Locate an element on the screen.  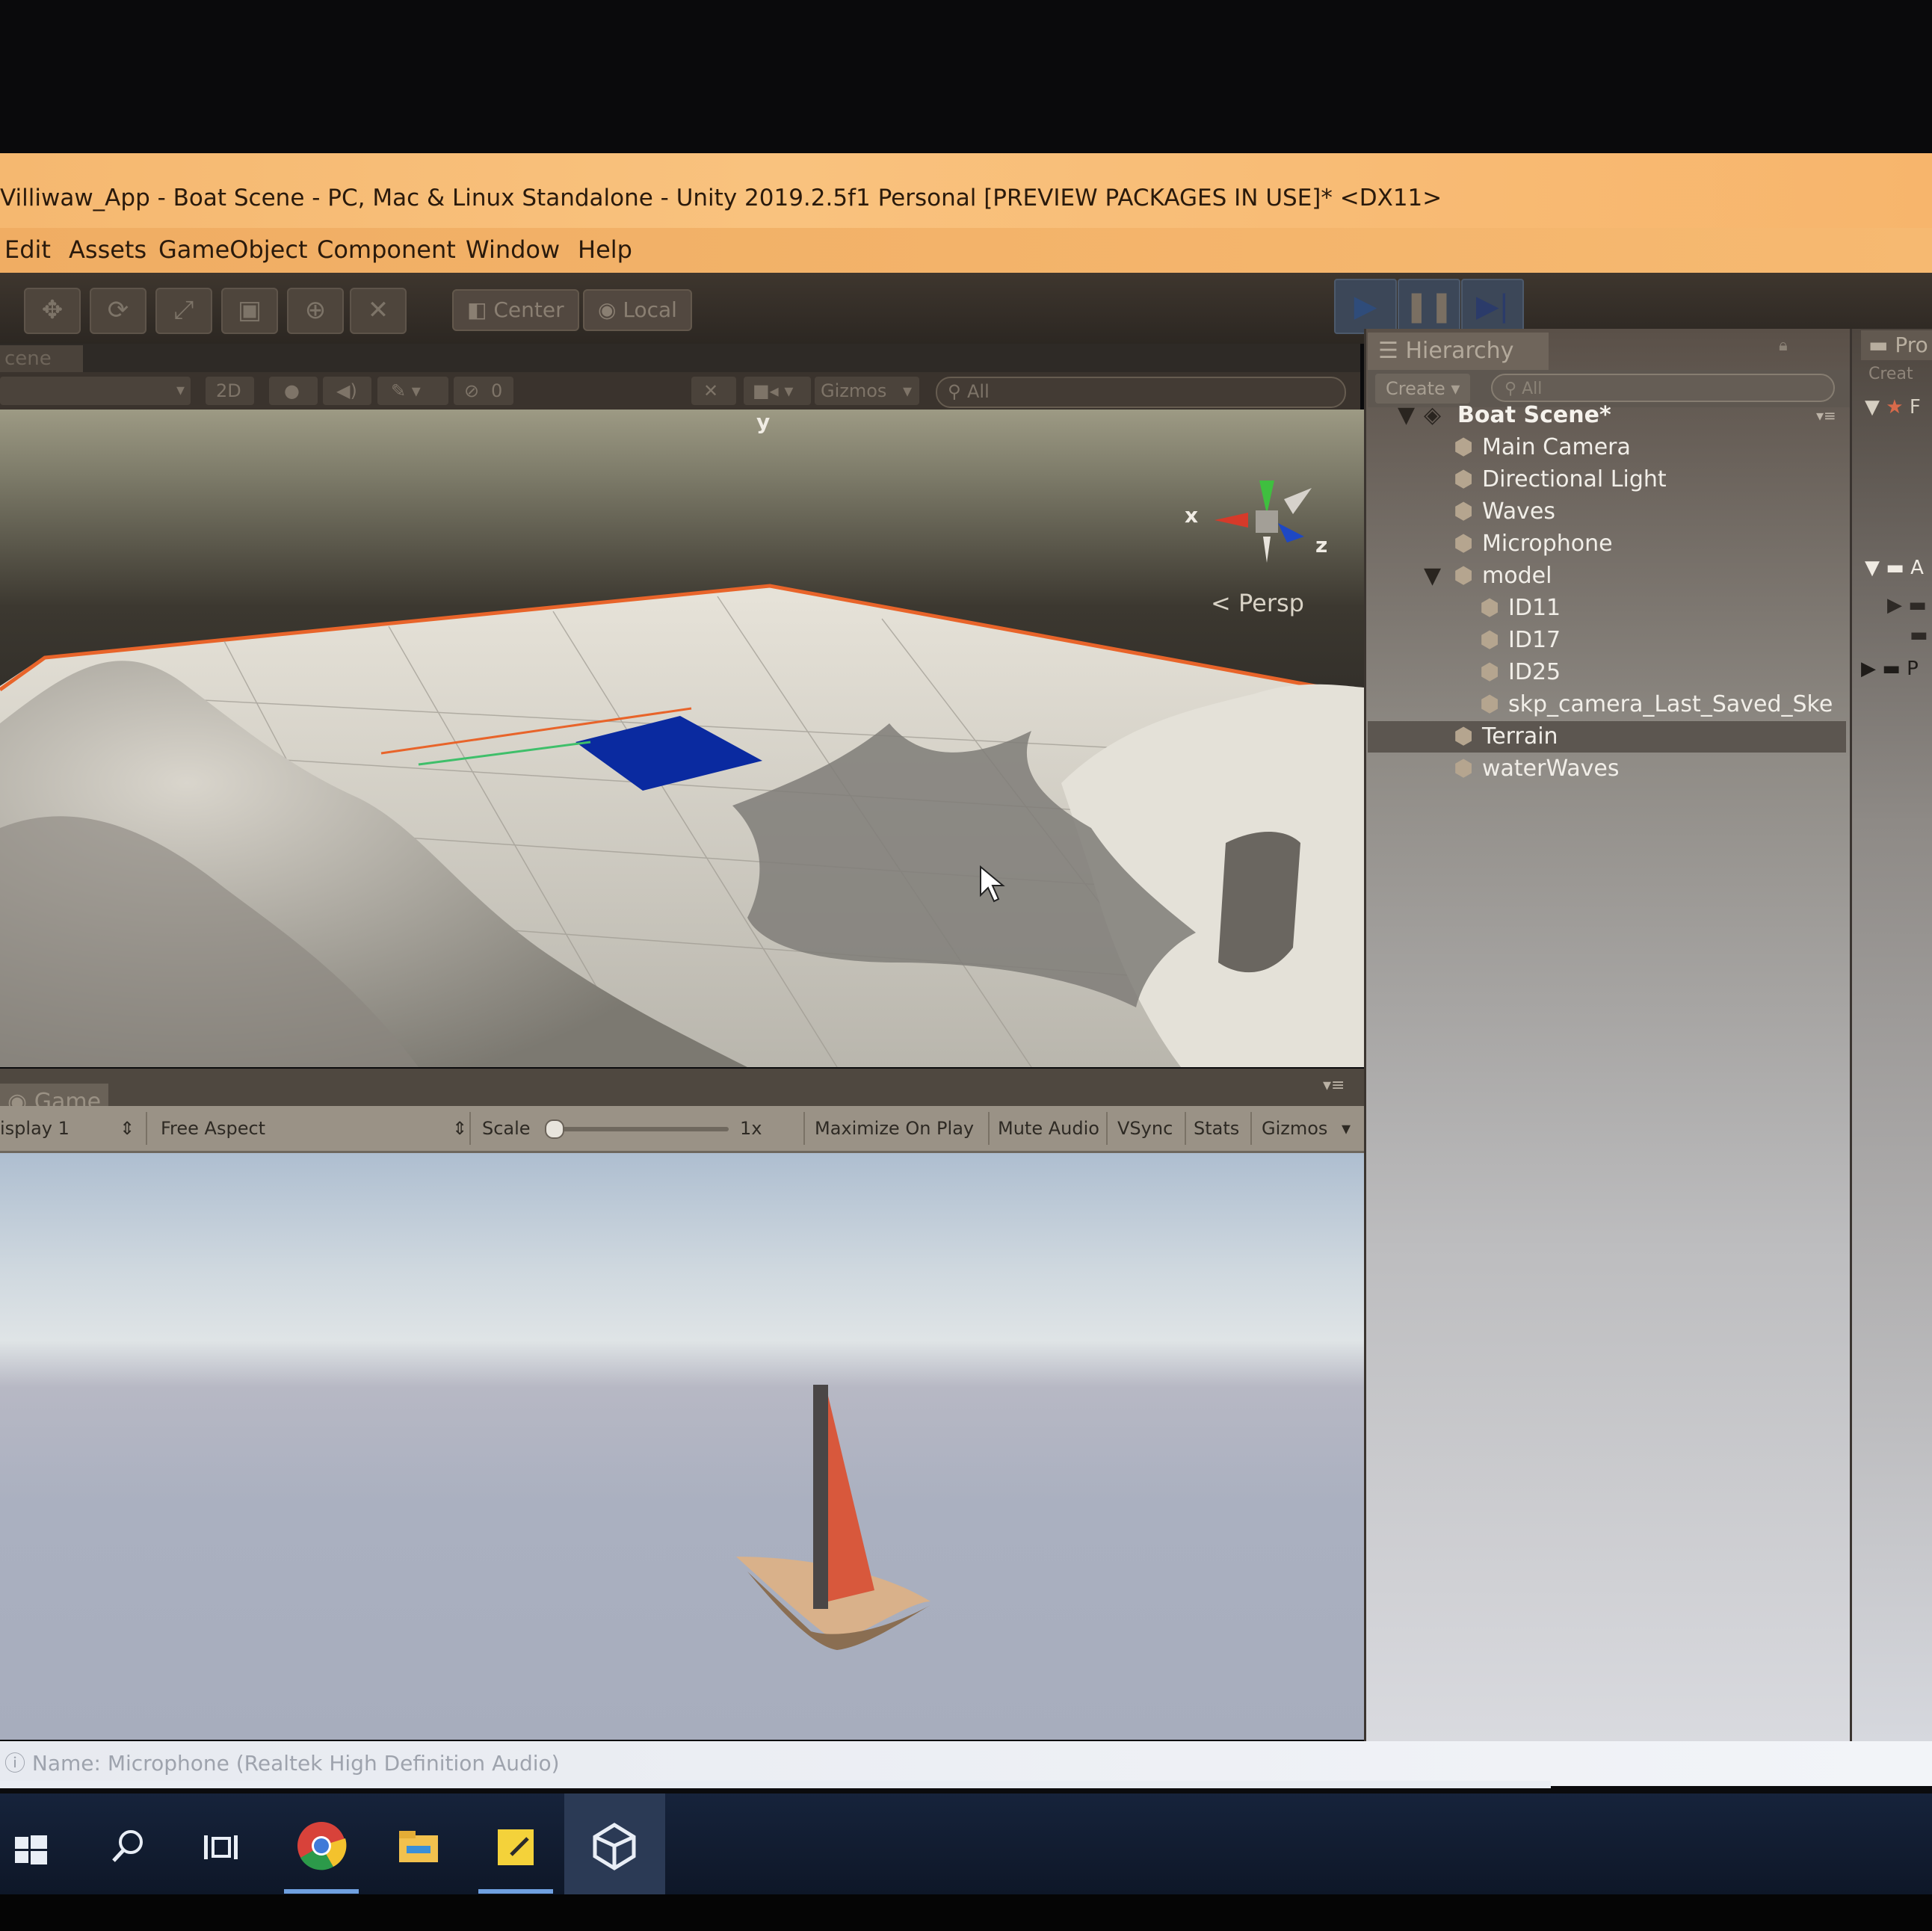
gizmos-label: Gizmos is located at coordinates (854, 390).